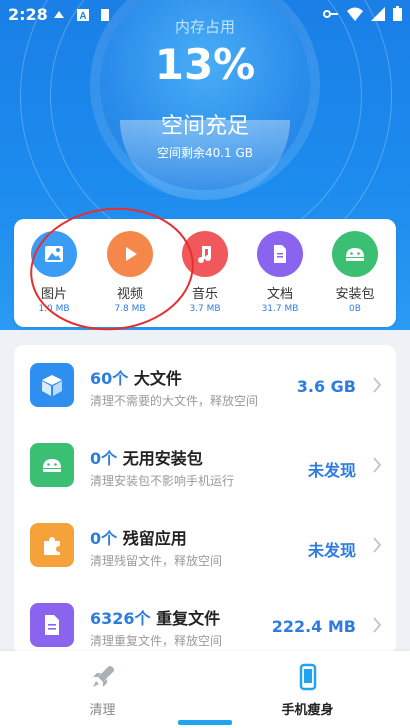 Image resolution: width=410 pixels, height=728 pixels. Describe the element at coordinates (52, 385) in the screenshot. I see `cube-icon` at that location.